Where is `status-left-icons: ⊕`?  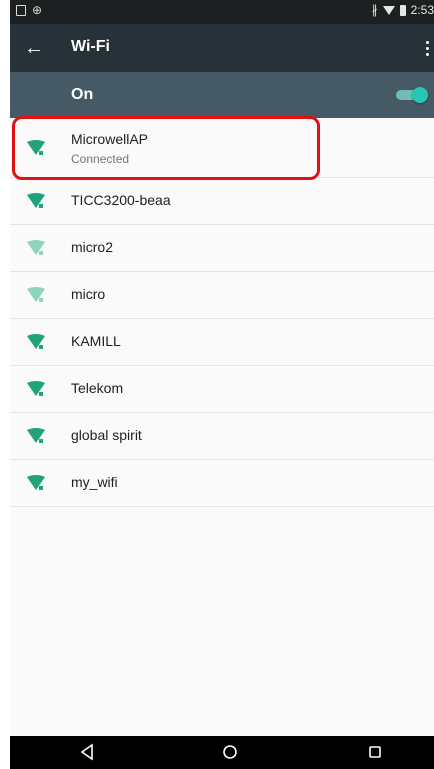
status-left-icons: ⊕ is located at coordinates (29, 10).